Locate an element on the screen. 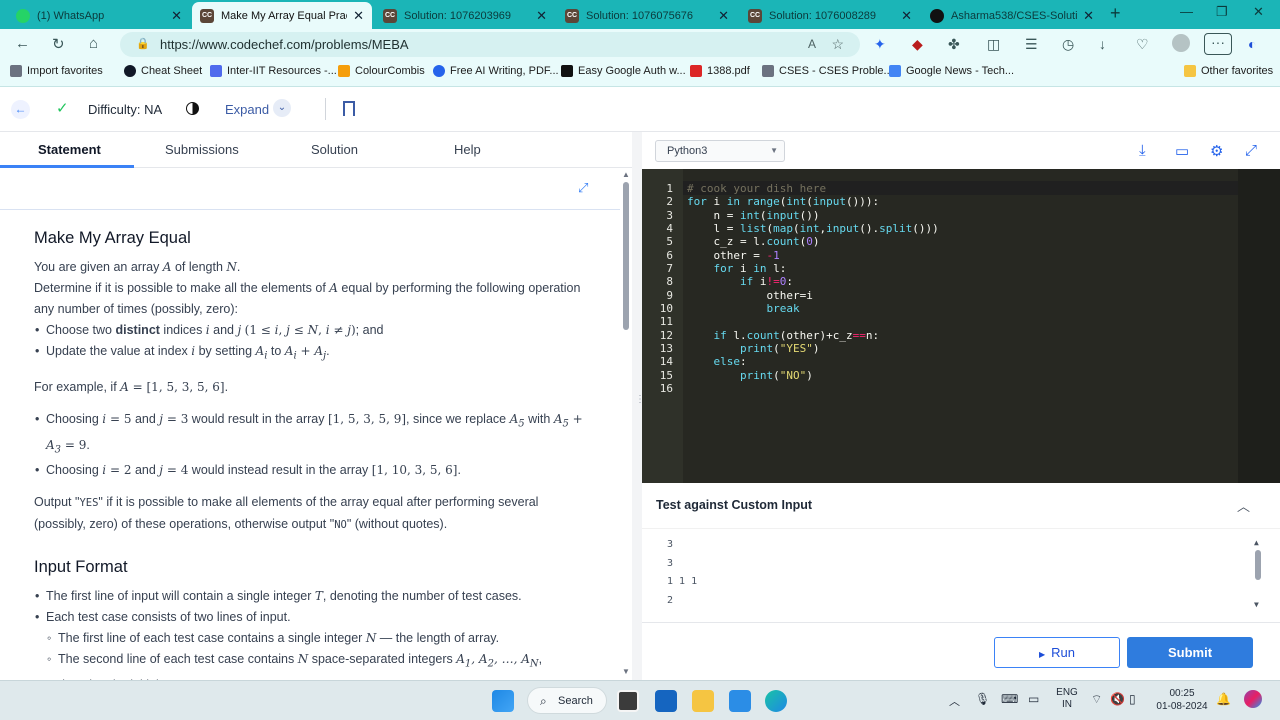 Image resolution: width=1280 pixels, height=720 pixels. divider is located at coordinates (310, 209).